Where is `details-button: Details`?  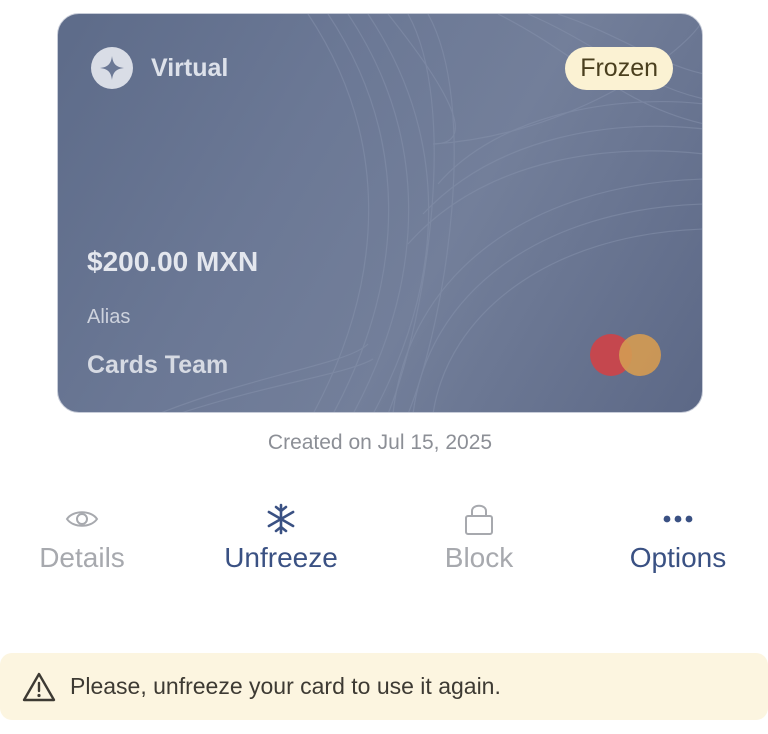
details-button: Details is located at coordinates (83, 537).